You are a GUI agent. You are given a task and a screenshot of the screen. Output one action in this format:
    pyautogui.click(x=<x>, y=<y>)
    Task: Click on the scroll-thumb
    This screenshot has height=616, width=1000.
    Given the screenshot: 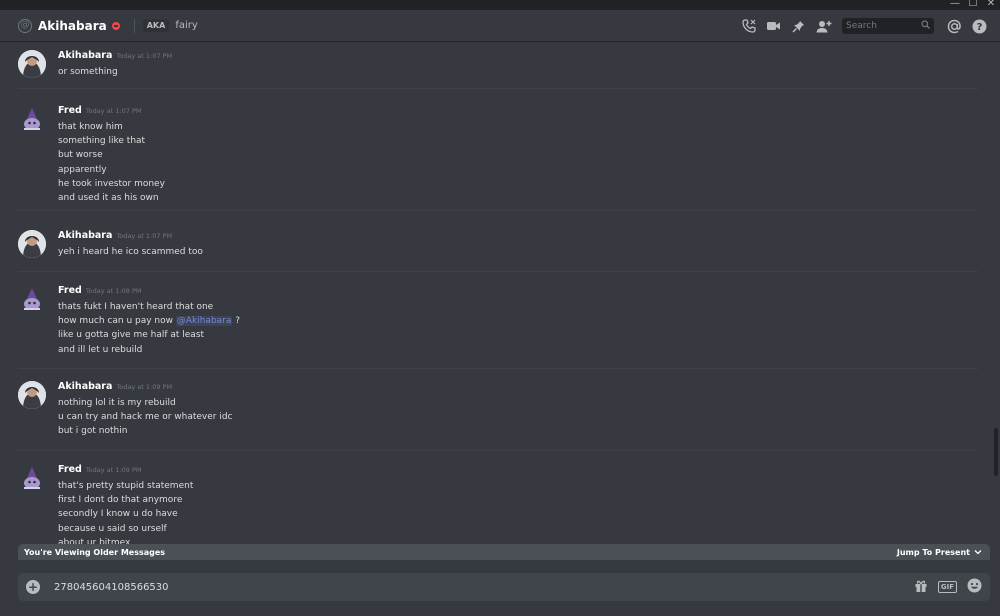 What is the action you would take?
    pyautogui.click(x=996, y=452)
    